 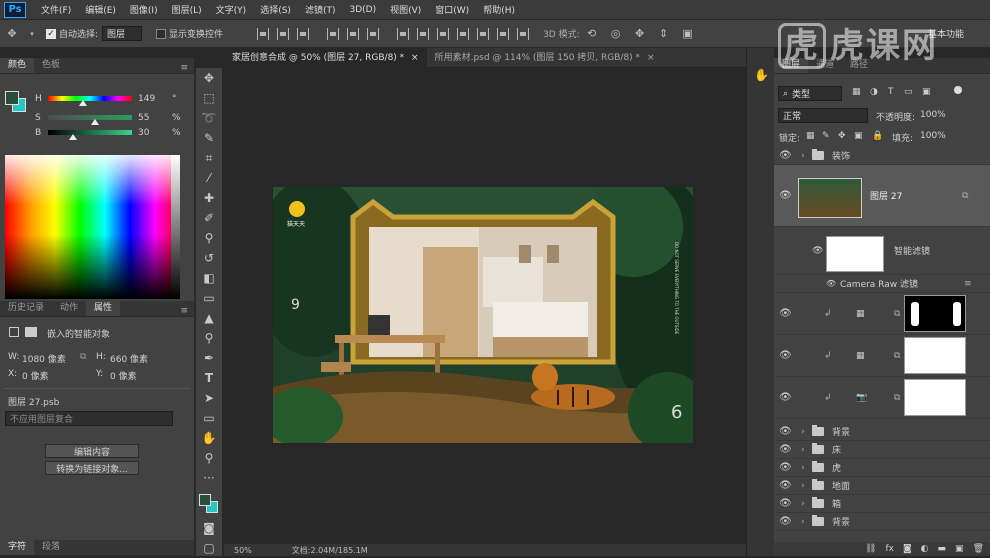 I want to click on dodge-tool-icon: ⚲, so click(x=209, y=338).